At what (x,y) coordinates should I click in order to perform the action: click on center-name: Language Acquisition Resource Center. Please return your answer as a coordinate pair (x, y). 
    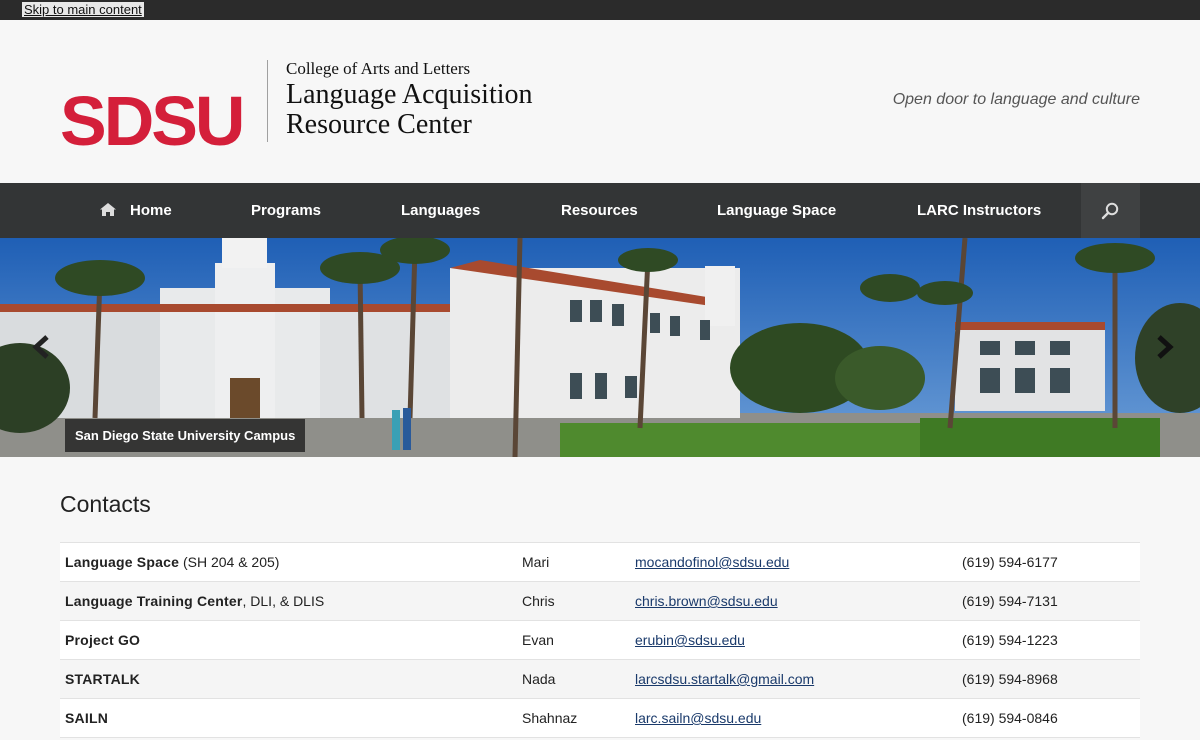
    Looking at the image, I should click on (436, 110).